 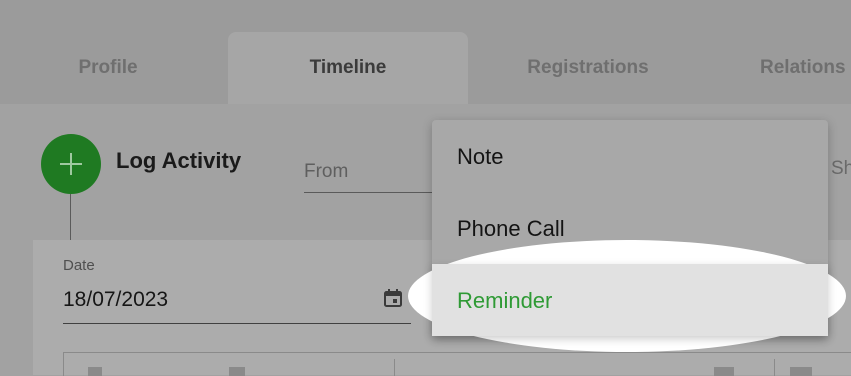 I want to click on menu-item-note: Note, so click(x=630, y=156).